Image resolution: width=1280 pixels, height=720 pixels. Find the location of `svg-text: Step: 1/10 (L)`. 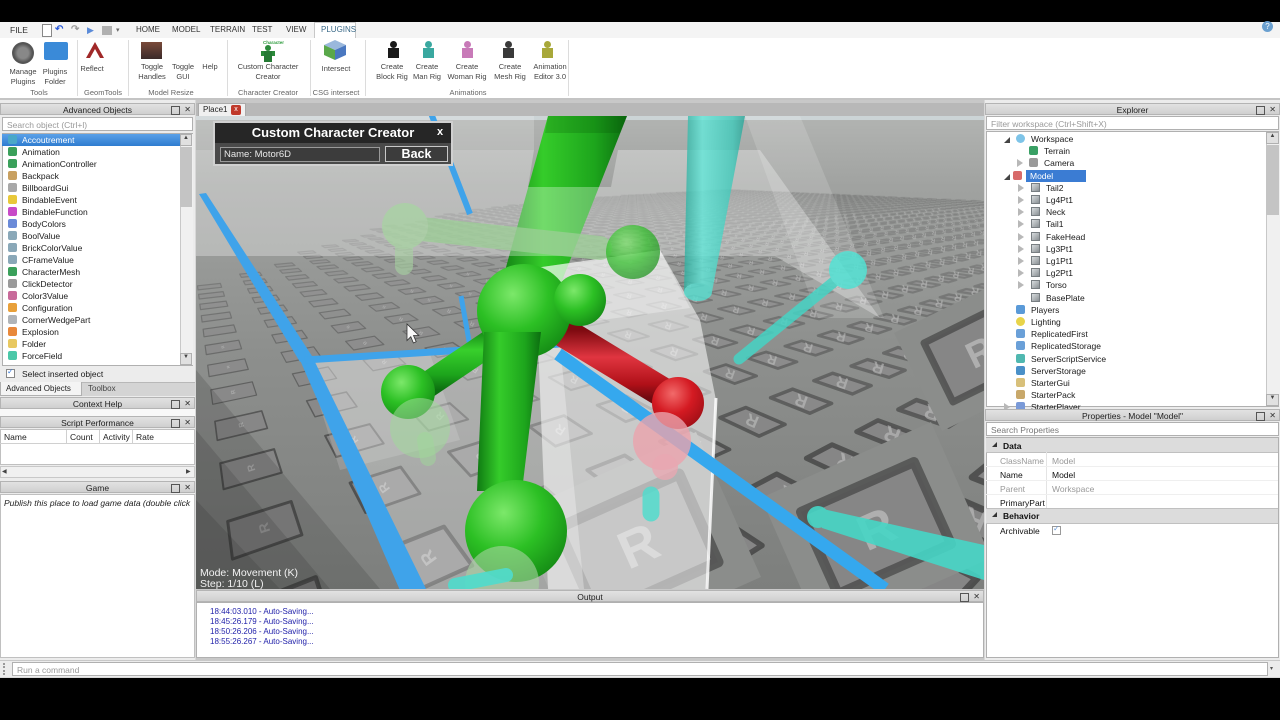

svg-text: Step: 1/10 (L) is located at coordinates (232, 583).